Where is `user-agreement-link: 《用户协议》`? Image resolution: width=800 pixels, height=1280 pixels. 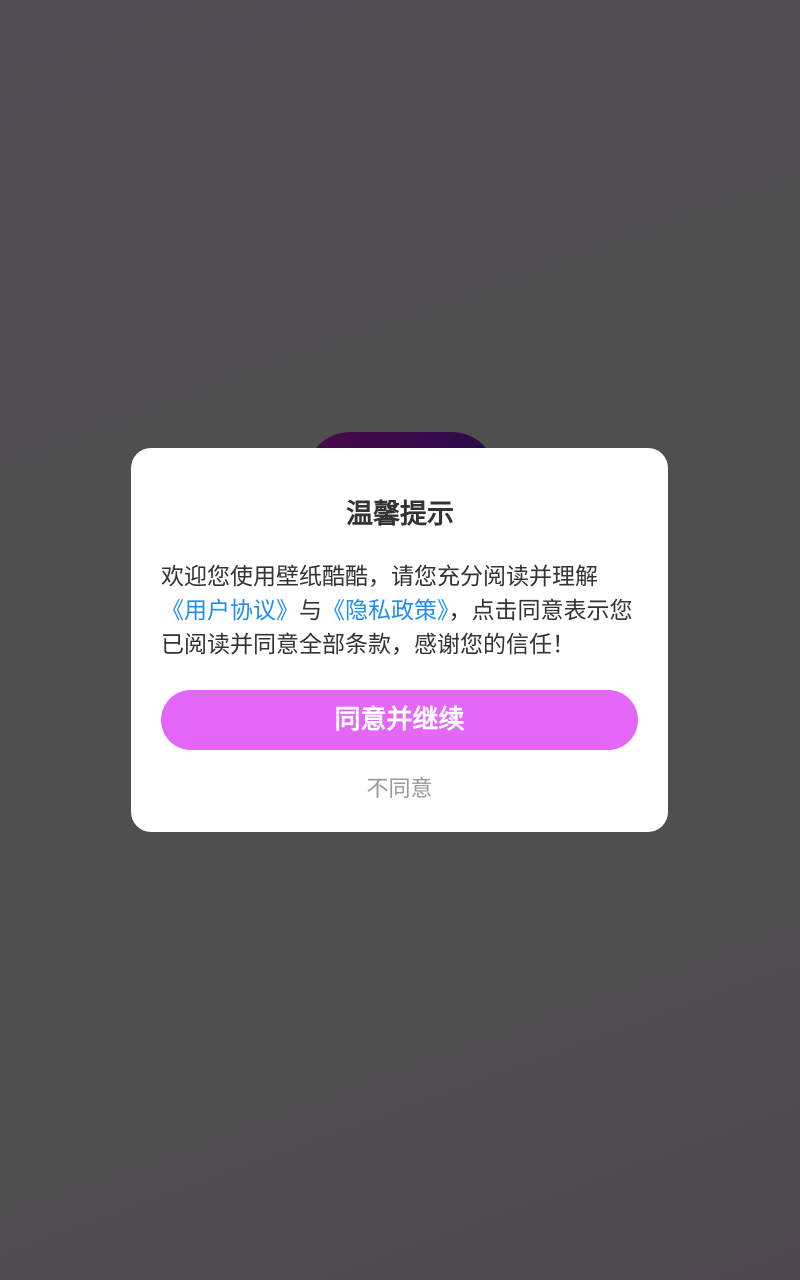 user-agreement-link: 《用户协议》 is located at coordinates (230, 611).